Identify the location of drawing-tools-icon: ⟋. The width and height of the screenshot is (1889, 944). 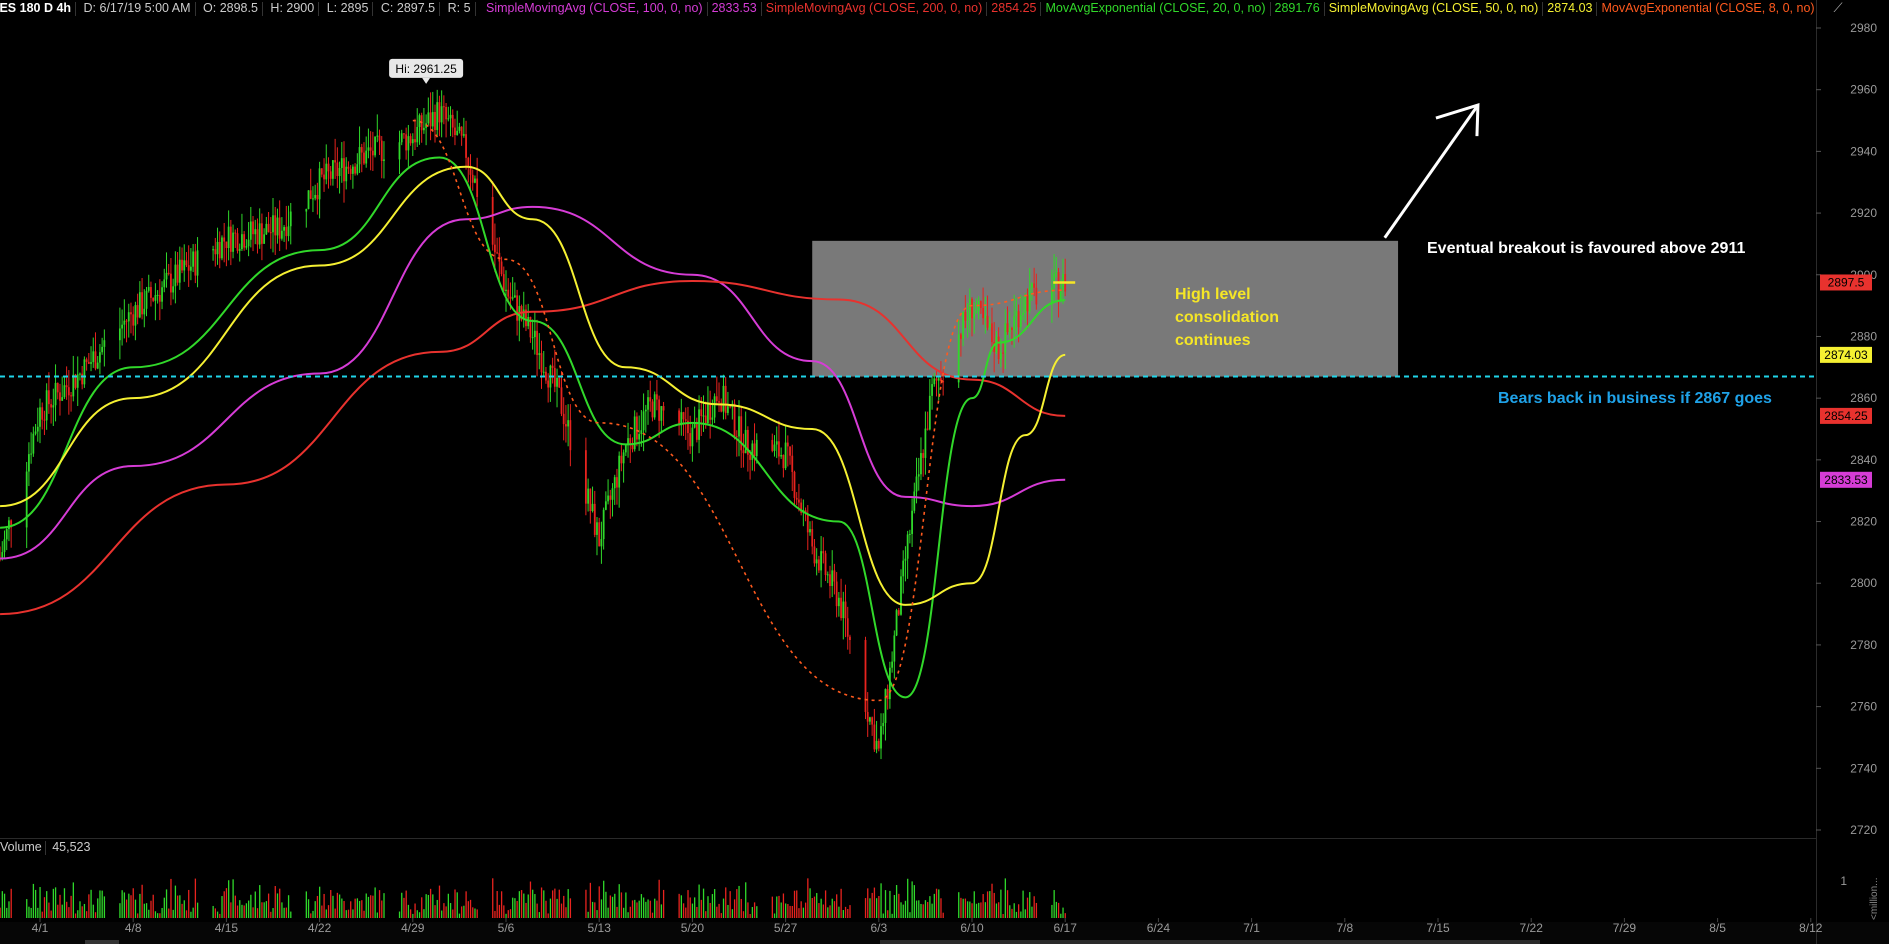
(1838, 9).